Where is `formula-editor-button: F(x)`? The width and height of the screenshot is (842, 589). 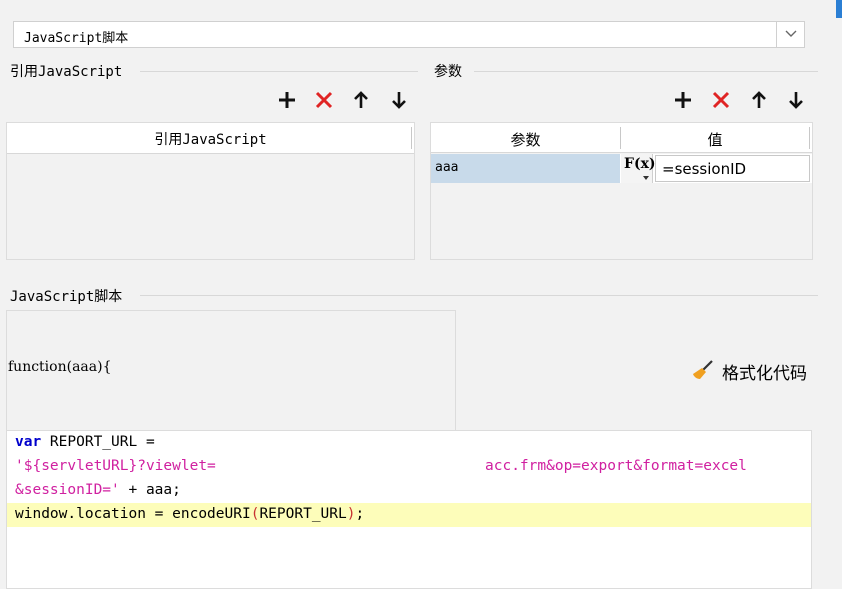
formula-editor-button: F(x) is located at coordinates (638, 168).